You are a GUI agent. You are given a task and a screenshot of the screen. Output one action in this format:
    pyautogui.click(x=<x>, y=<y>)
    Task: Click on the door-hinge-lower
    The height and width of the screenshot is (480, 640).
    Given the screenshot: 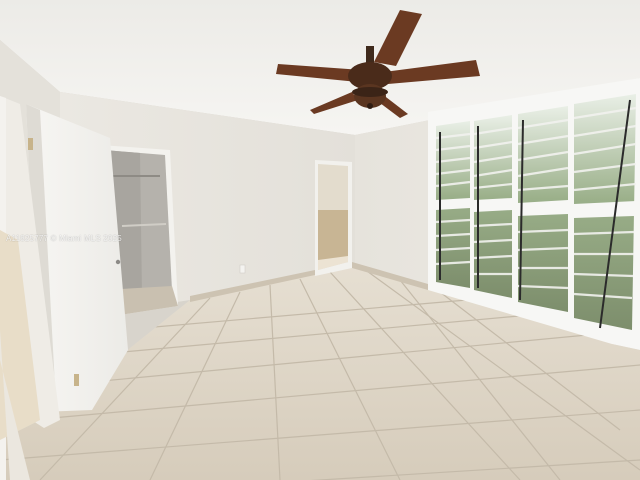 What is the action you would take?
    pyautogui.click(x=76, y=380)
    